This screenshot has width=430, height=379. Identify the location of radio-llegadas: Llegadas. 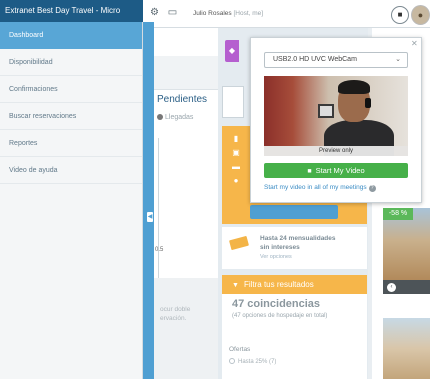
(175, 117).